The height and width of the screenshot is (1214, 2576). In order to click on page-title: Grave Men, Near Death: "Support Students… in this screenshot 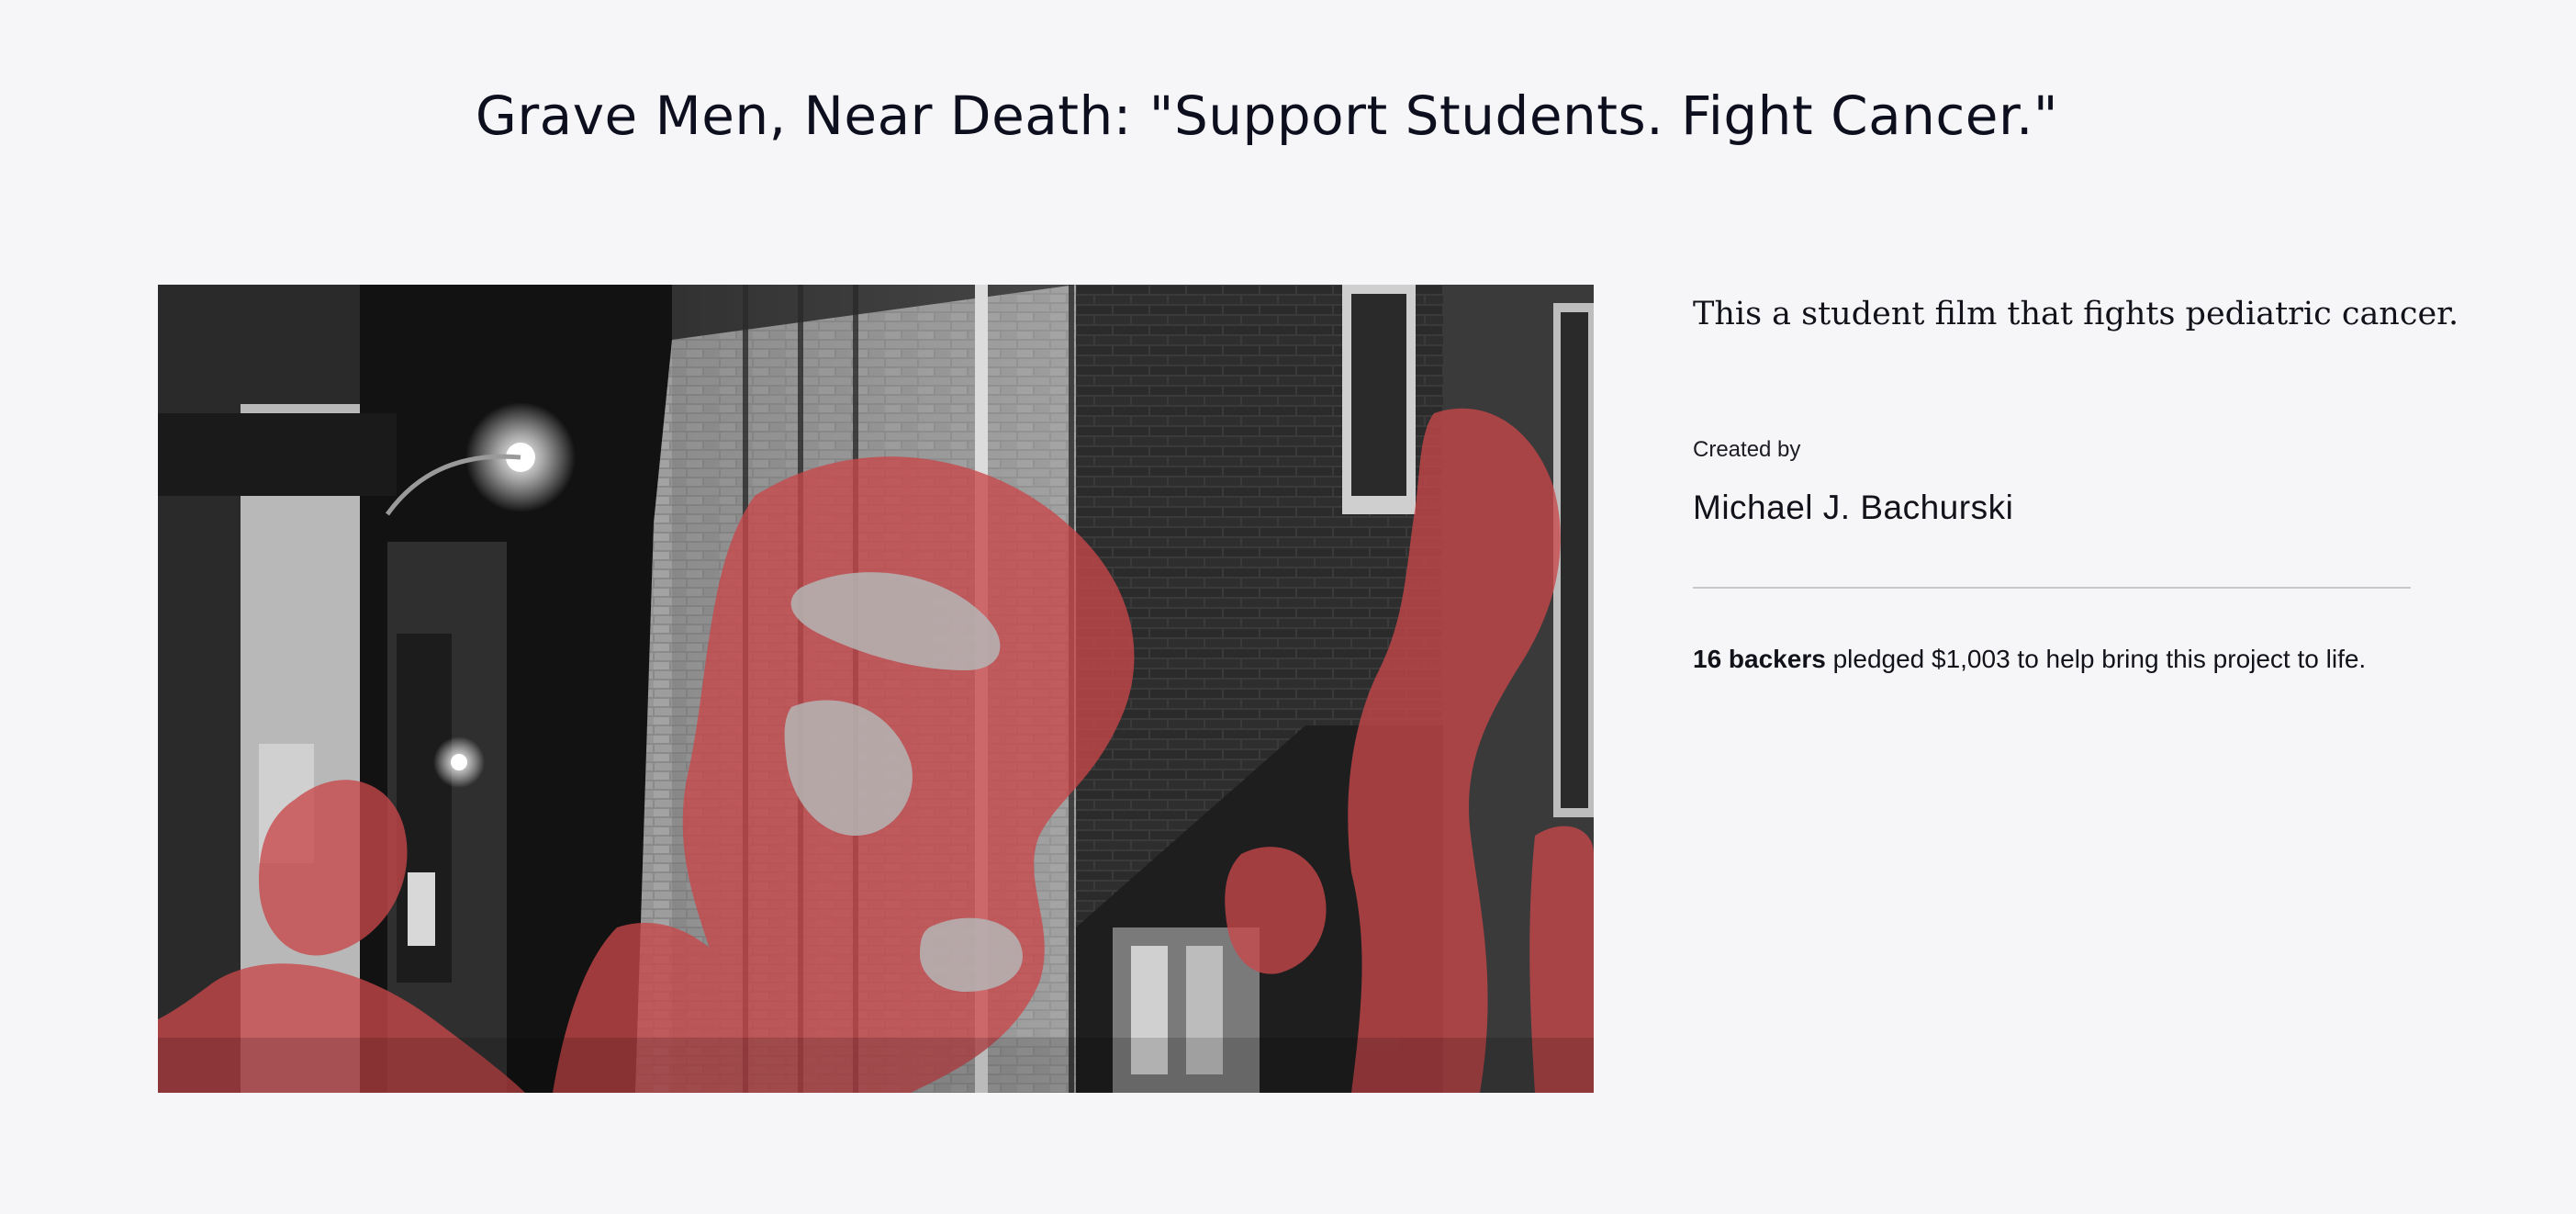, I will do `click(1267, 115)`.